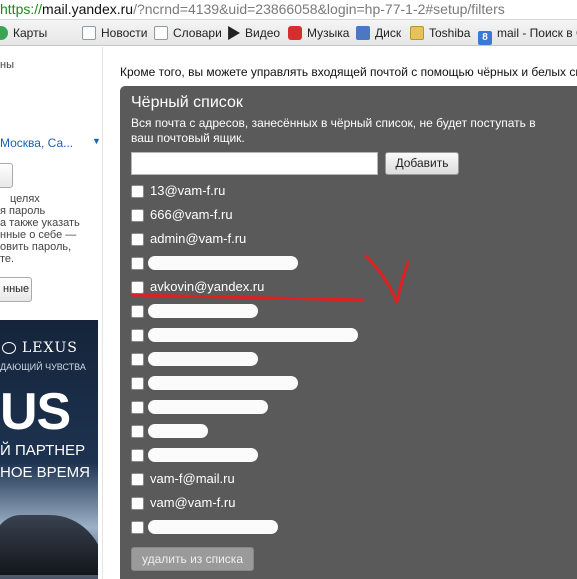  Describe the element at coordinates (6, 175) in the screenshot. I see `sidebar-button-fragment` at that location.